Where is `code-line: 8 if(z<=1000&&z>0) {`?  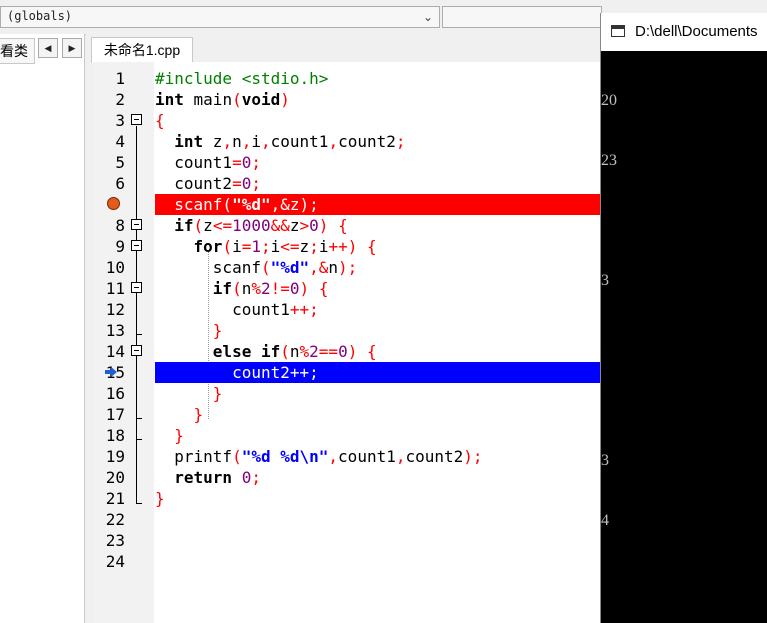
code-line: 8 if(z<=1000&&z>0) { is located at coordinates (346, 225).